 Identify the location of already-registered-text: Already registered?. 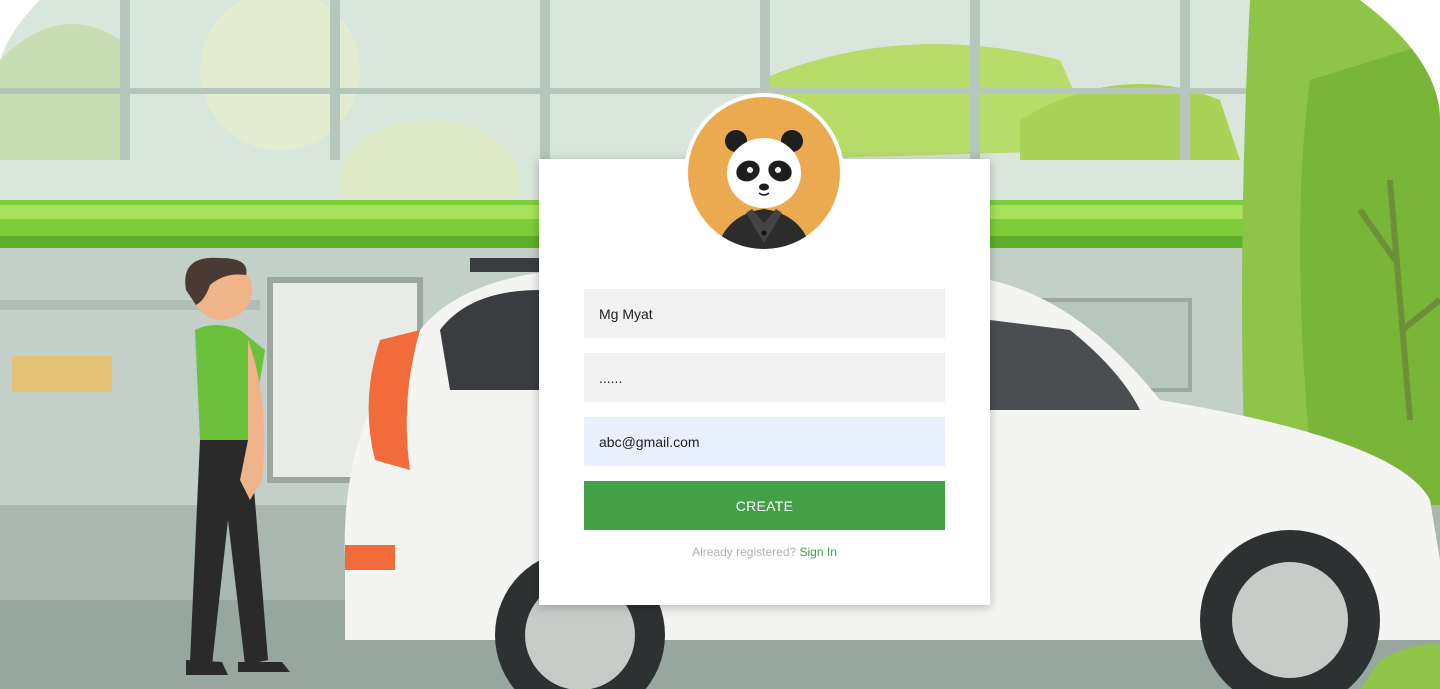
(744, 552).